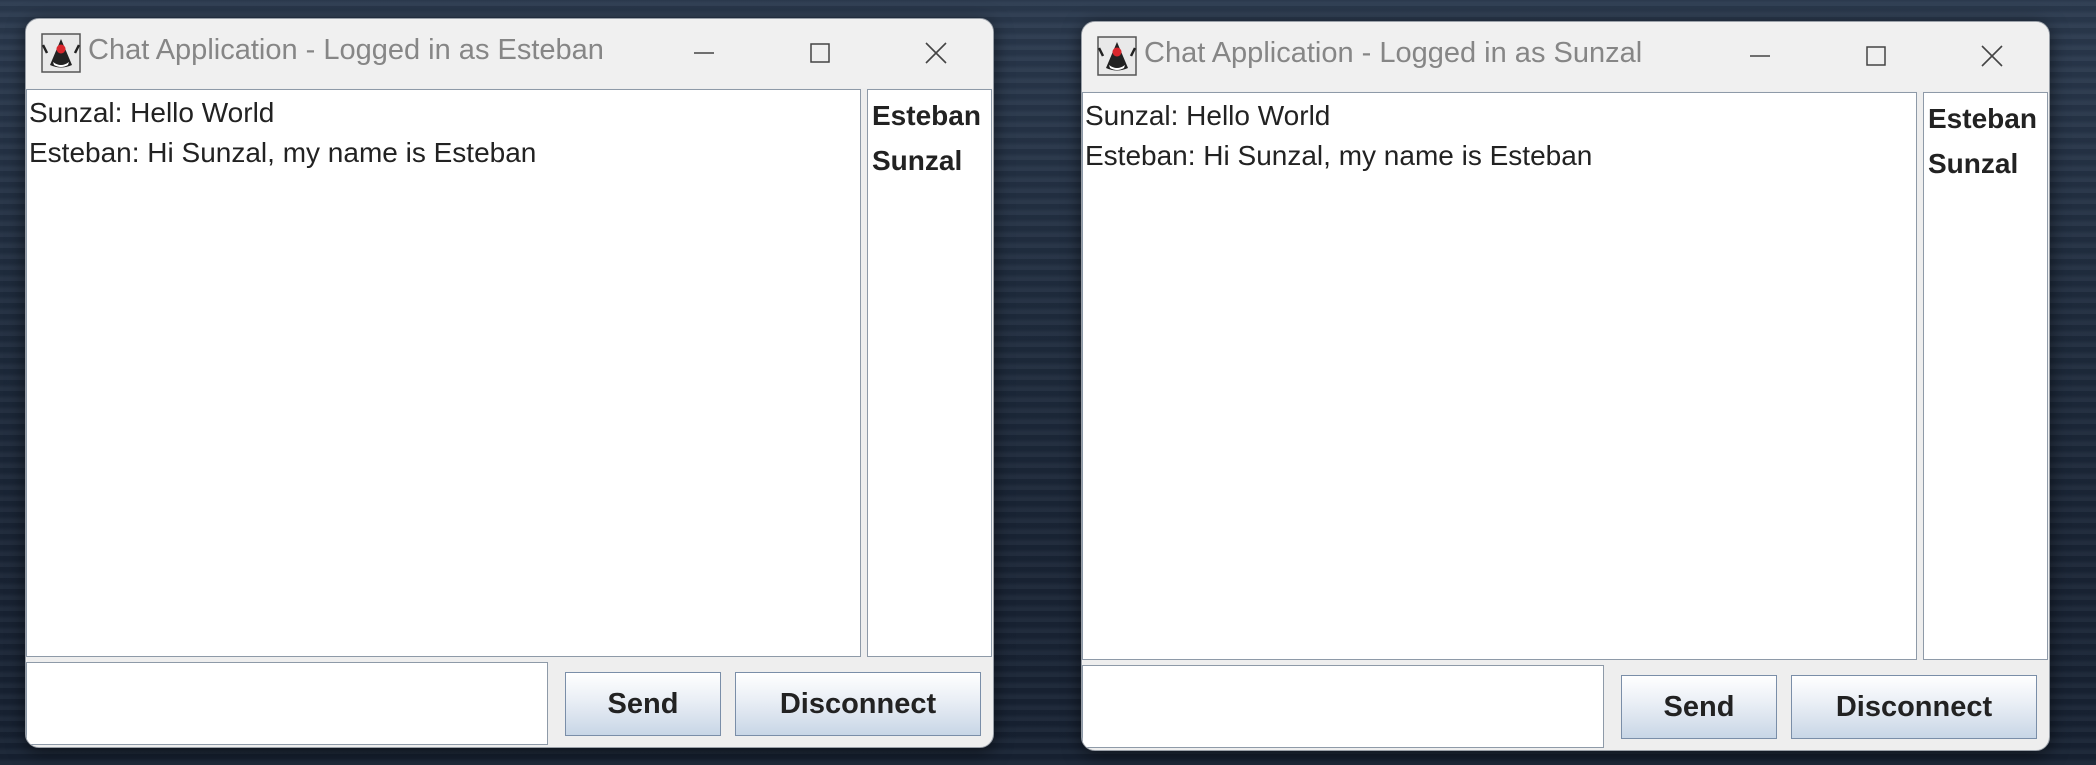  Describe the element at coordinates (346, 50) in the screenshot. I see `window-title: Chat Application - Logged in as Esteban` at that location.